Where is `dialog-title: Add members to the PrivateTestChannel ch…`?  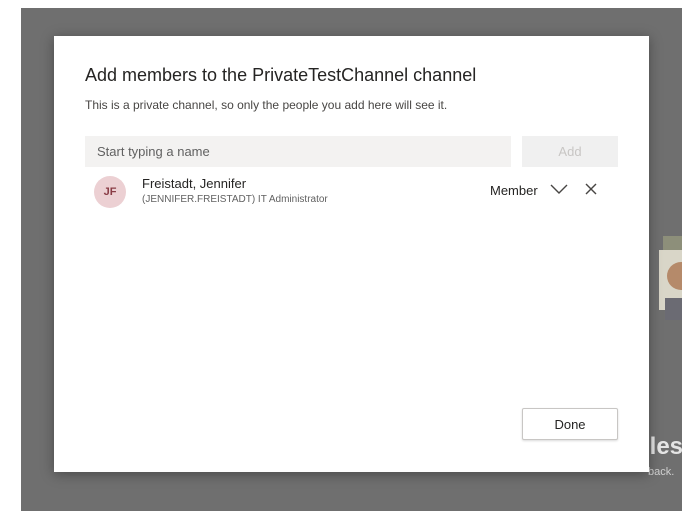 dialog-title: Add members to the PrivateTestChannel ch… is located at coordinates (281, 75).